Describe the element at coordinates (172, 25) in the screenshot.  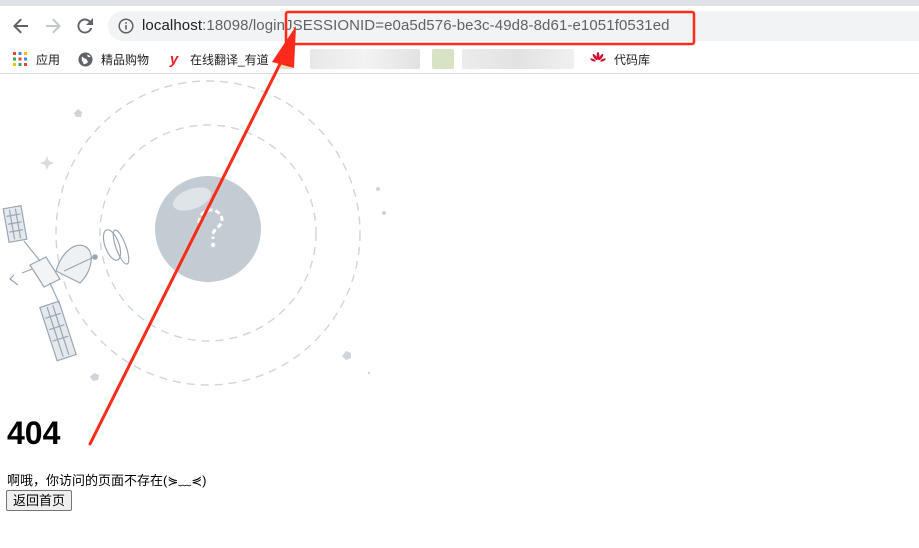
I see `url-host: localhost` at that location.